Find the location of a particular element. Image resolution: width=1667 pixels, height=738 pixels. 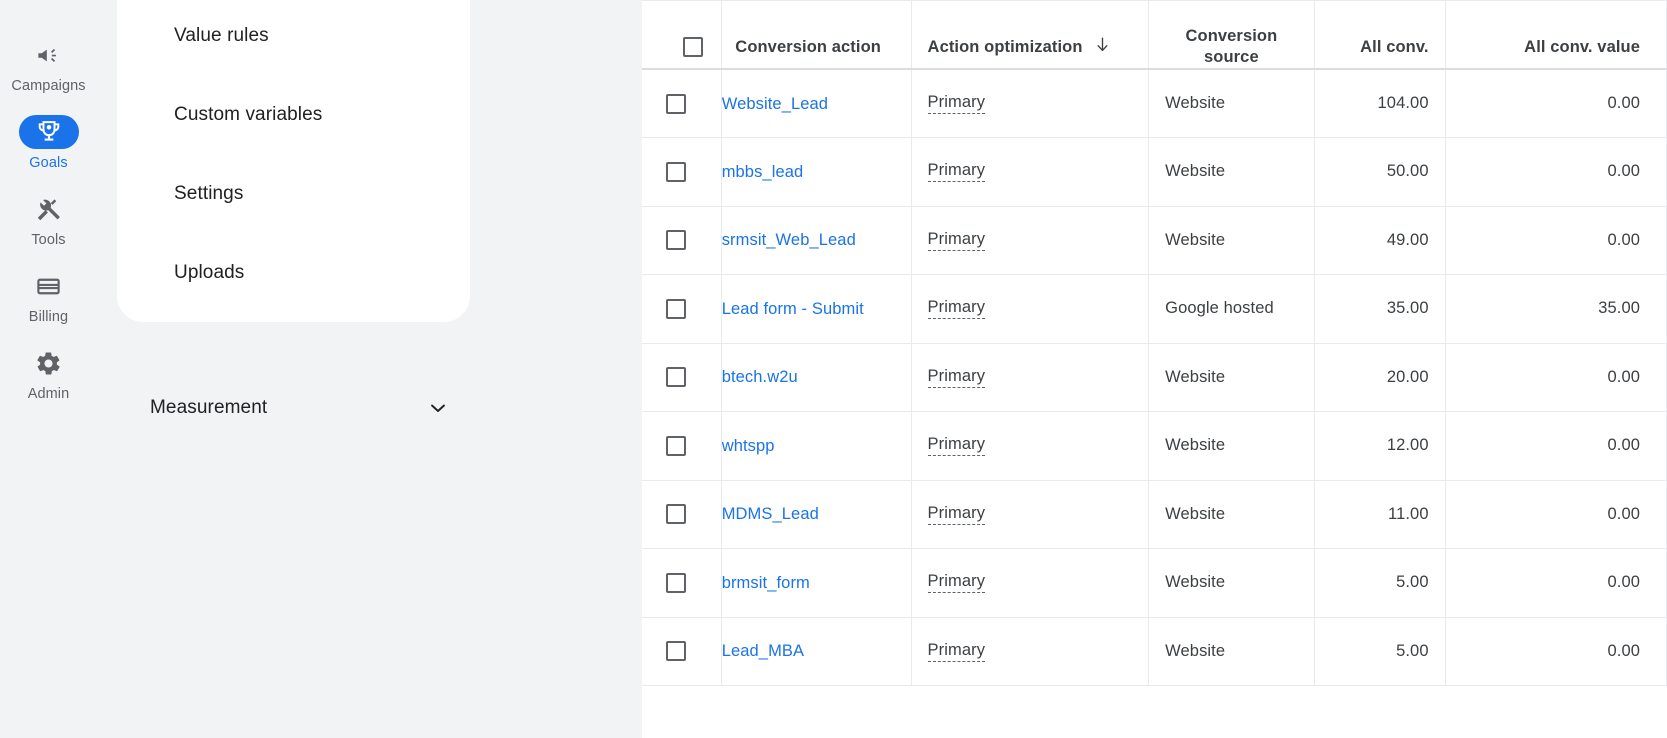

header-select-all-cell is located at coordinates (682, 35).